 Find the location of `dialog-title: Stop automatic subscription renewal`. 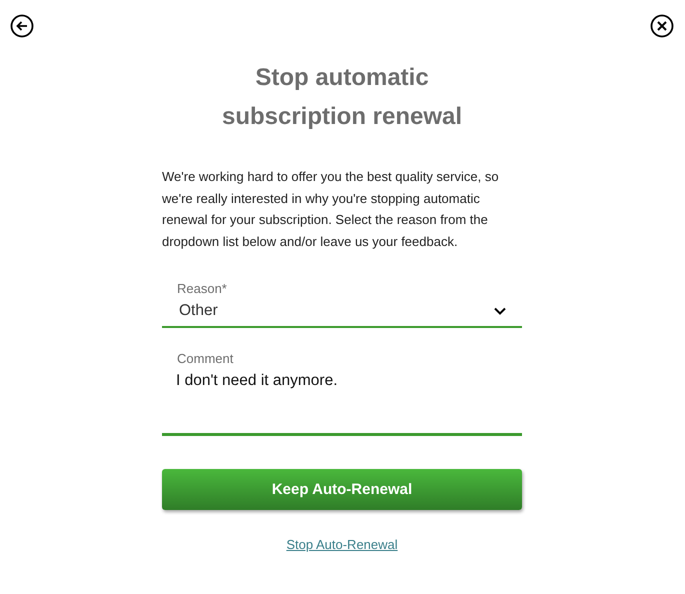

dialog-title: Stop automatic subscription renewal is located at coordinates (342, 97).